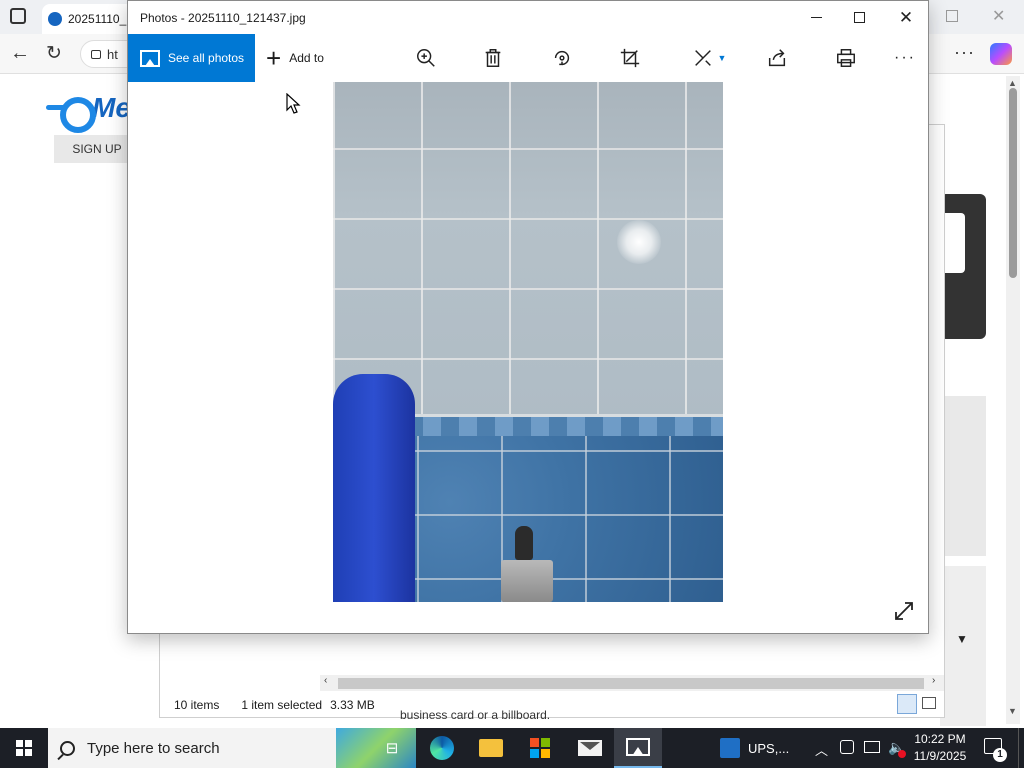 This screenshot has width=1024, height=768. What do you see at coordinates (940, 739) in the screenshot?
I see `clock-time: 10:22 PM` at bounding box center [940, 739].